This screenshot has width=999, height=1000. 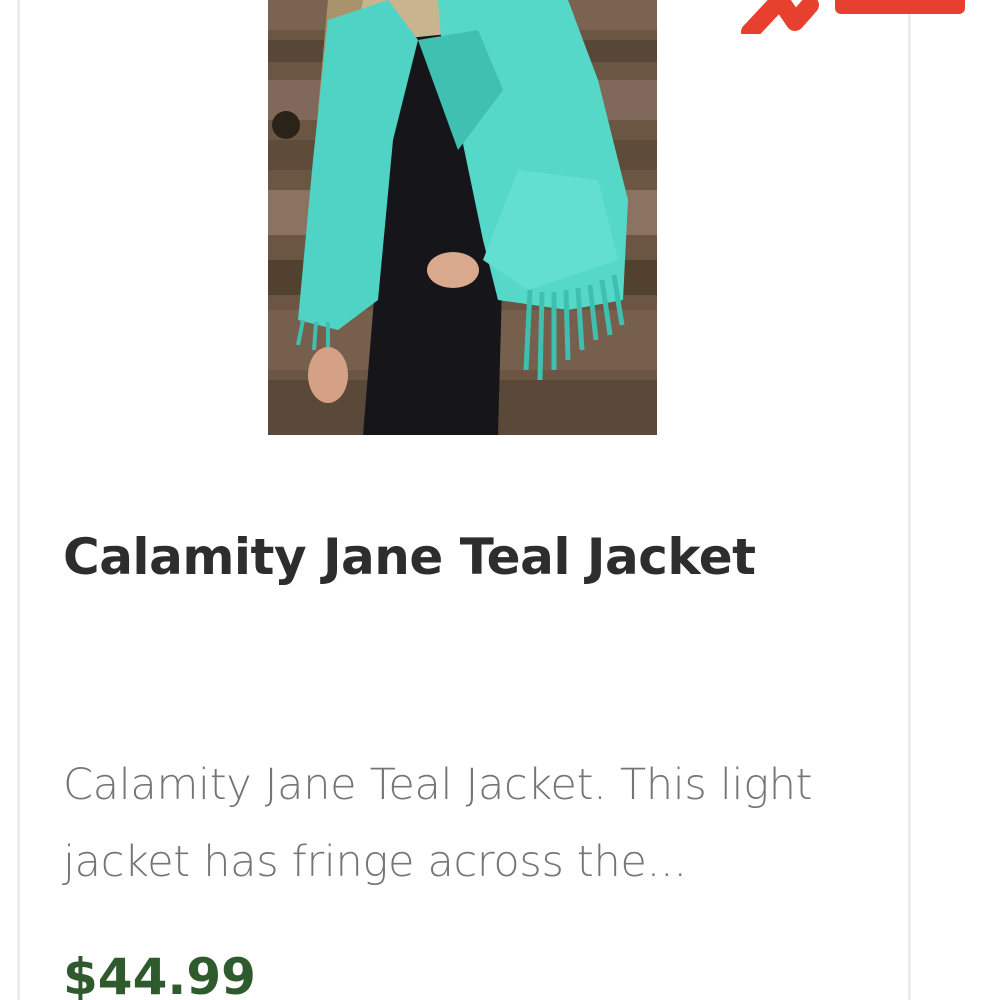 I want to click on product-price: $44.99, so click(x=159, y=974).